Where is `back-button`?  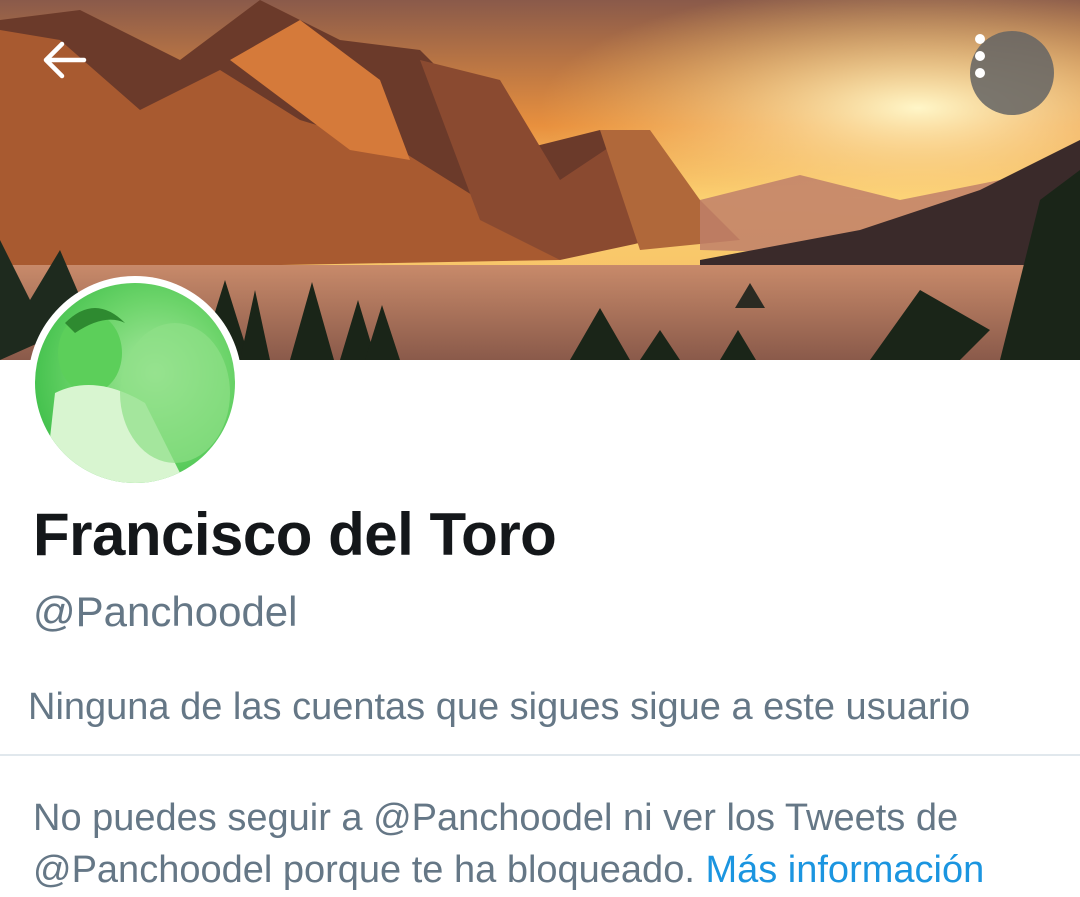 back-button is located at coordinates (75, 75).